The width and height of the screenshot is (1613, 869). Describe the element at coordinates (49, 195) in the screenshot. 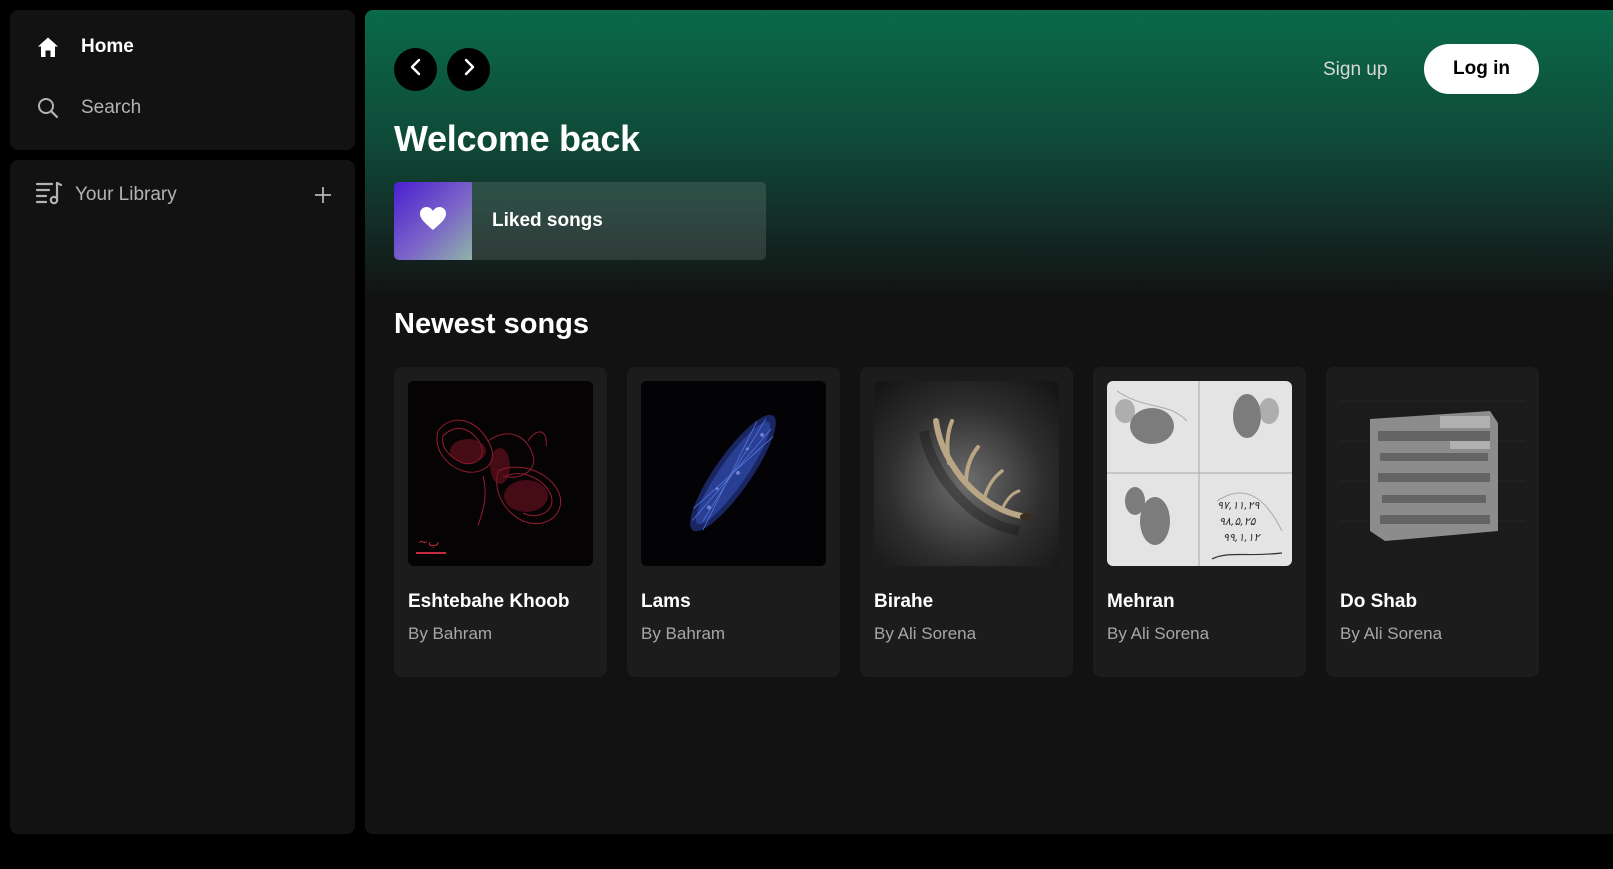

I see `library-icon` at that location.